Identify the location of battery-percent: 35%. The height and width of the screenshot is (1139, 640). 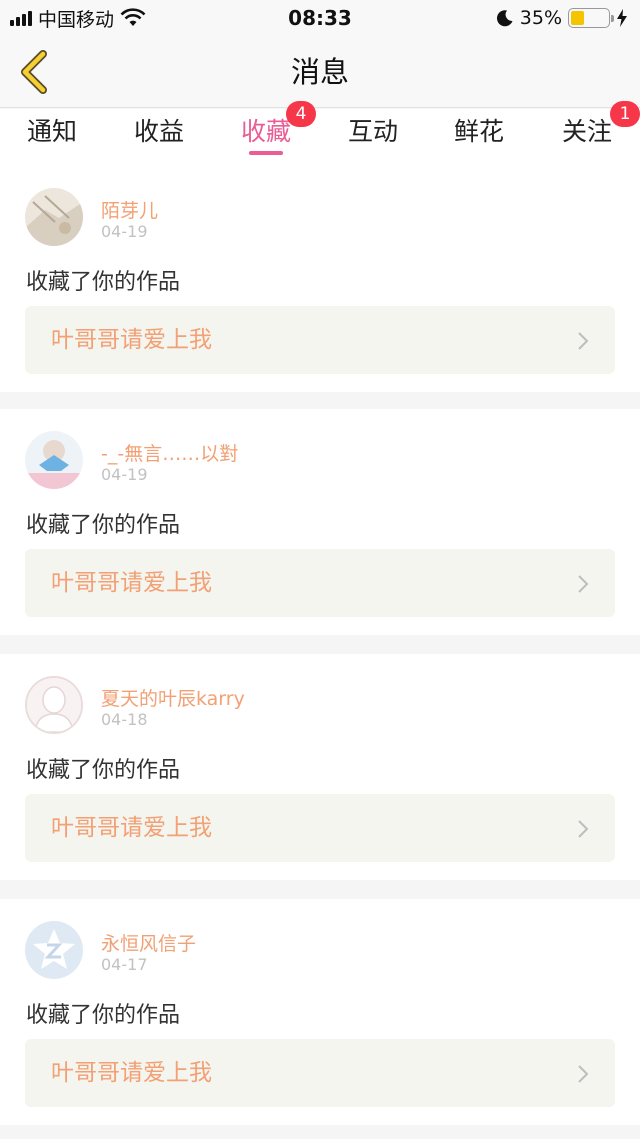
(540, 18).